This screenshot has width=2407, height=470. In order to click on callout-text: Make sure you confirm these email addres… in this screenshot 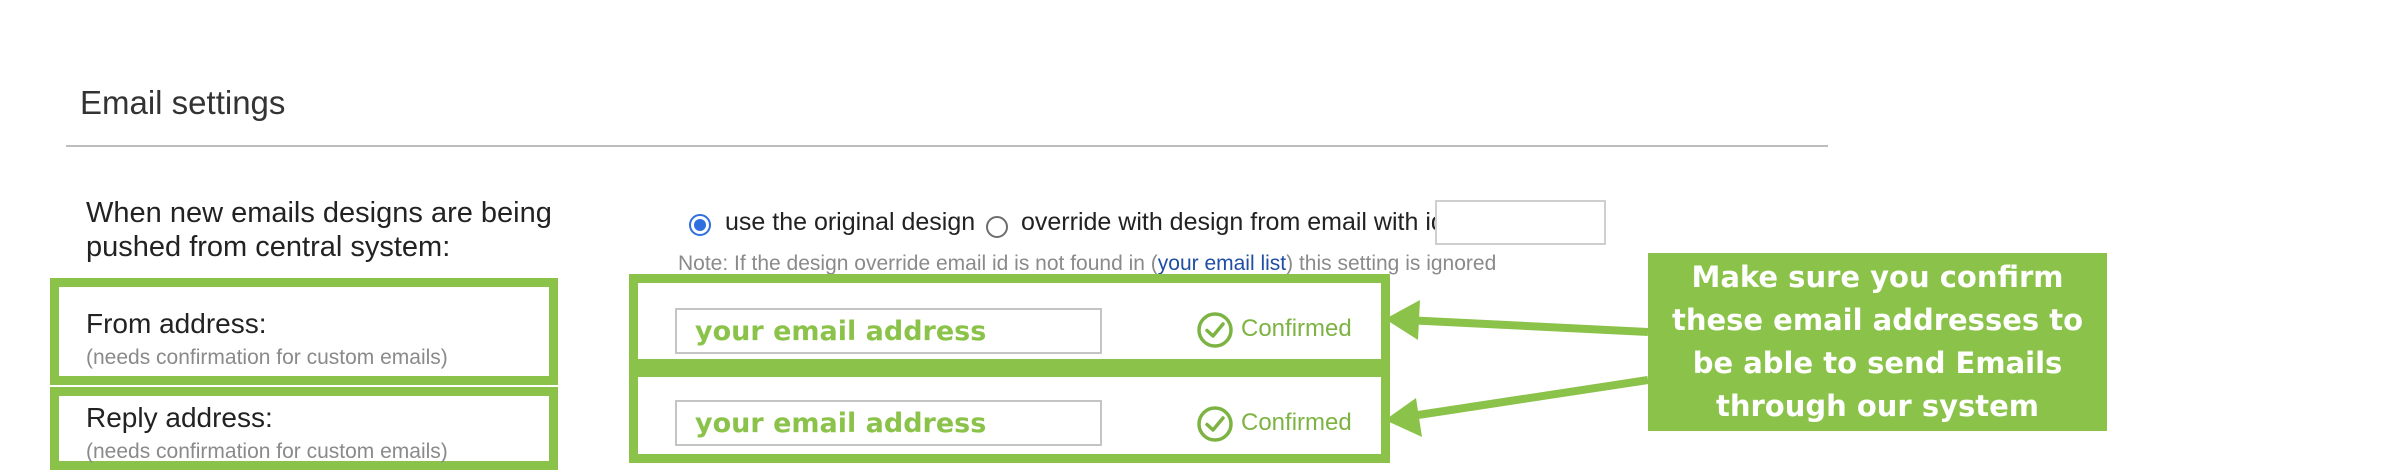, I will do `click(1877, 341)`.